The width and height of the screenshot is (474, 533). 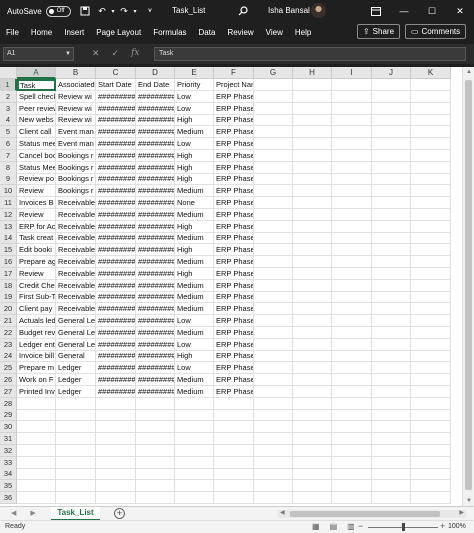 What do you see at coordinates (312, 73) in the screenshot?
I see `column-header-h: H` at bounding box center [312, 73].